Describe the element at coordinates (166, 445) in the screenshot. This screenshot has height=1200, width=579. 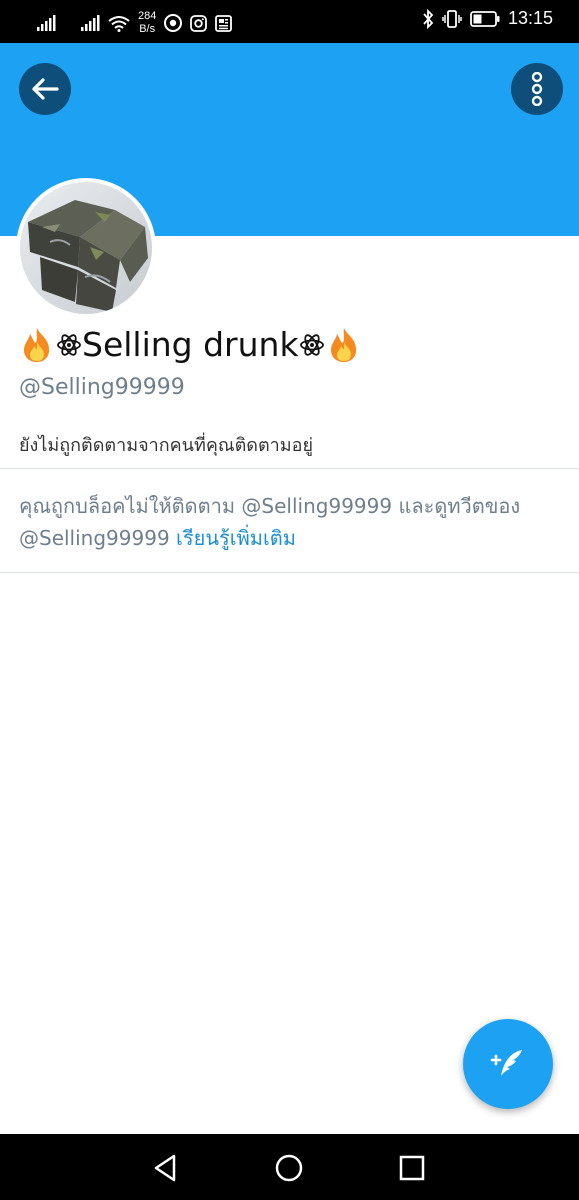
I see `followers-you-know-note: ยังไม่ถูกติดตามจากคนที่คุณติดตามอยู่` at that location.